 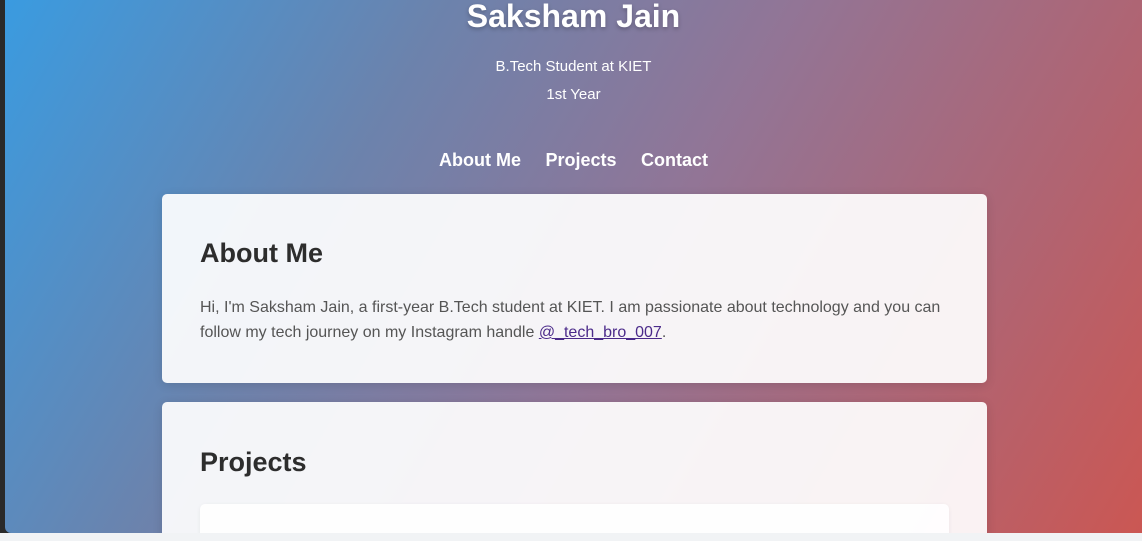 I want to click on main-nav: About Me Projects Contact, so click(x=573, y=160).